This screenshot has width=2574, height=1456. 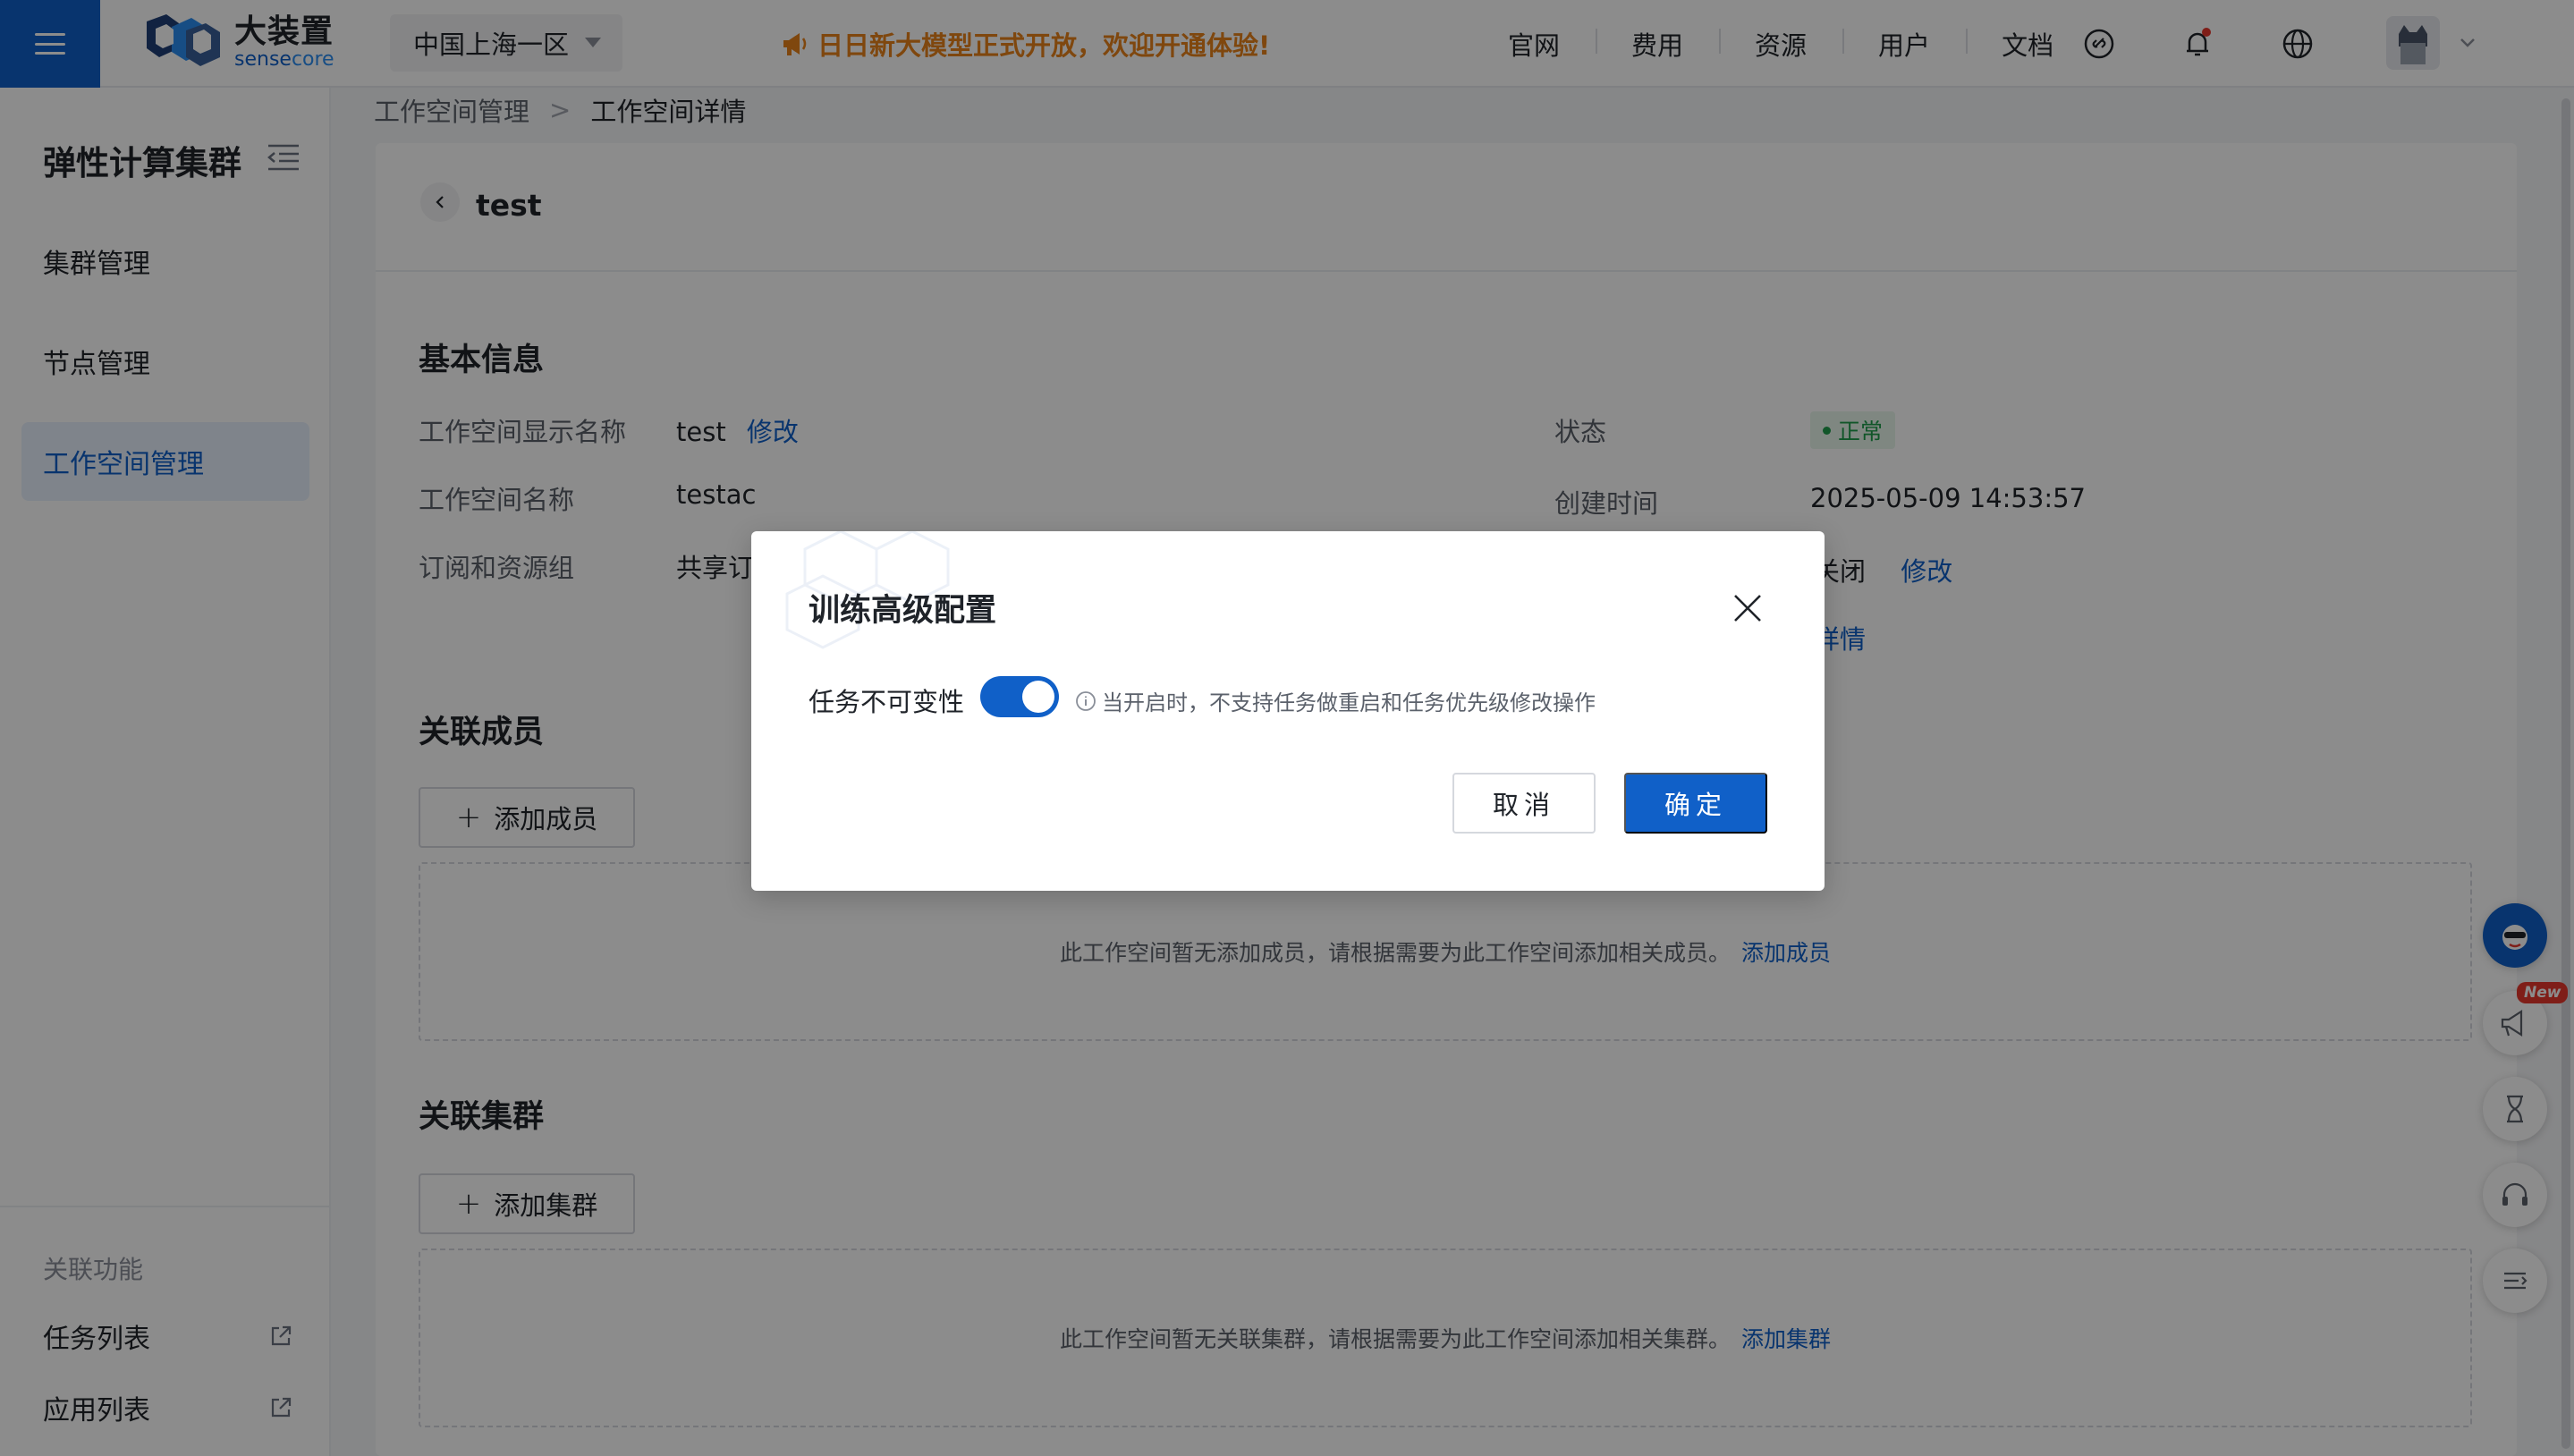 What do you see at coordinates (1524, 803) in the screenshot?
I see `cancel-button: 取消` at bounding box center [1524, 803].